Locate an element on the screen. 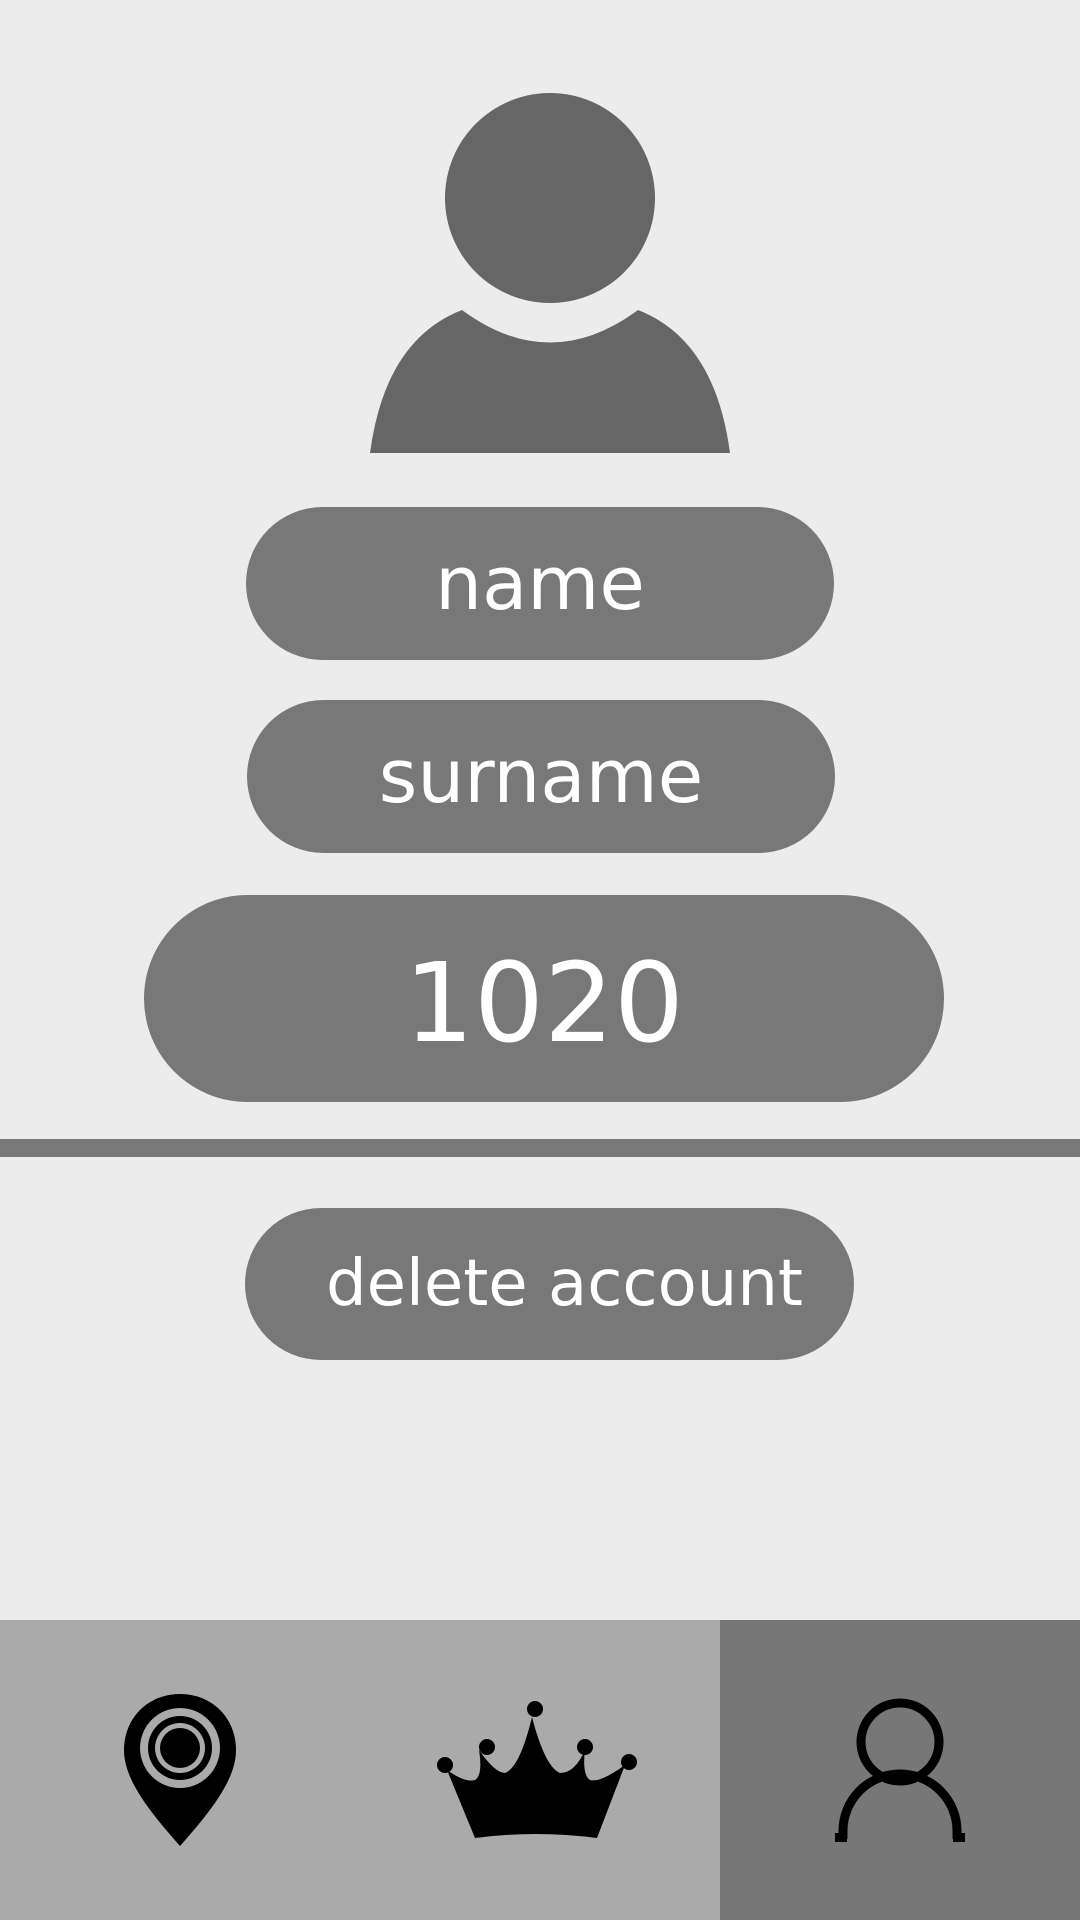 The width and height of the screenshot is (1080, 1920). nav-item-leaderboard is located at coordinates (540, 1770).